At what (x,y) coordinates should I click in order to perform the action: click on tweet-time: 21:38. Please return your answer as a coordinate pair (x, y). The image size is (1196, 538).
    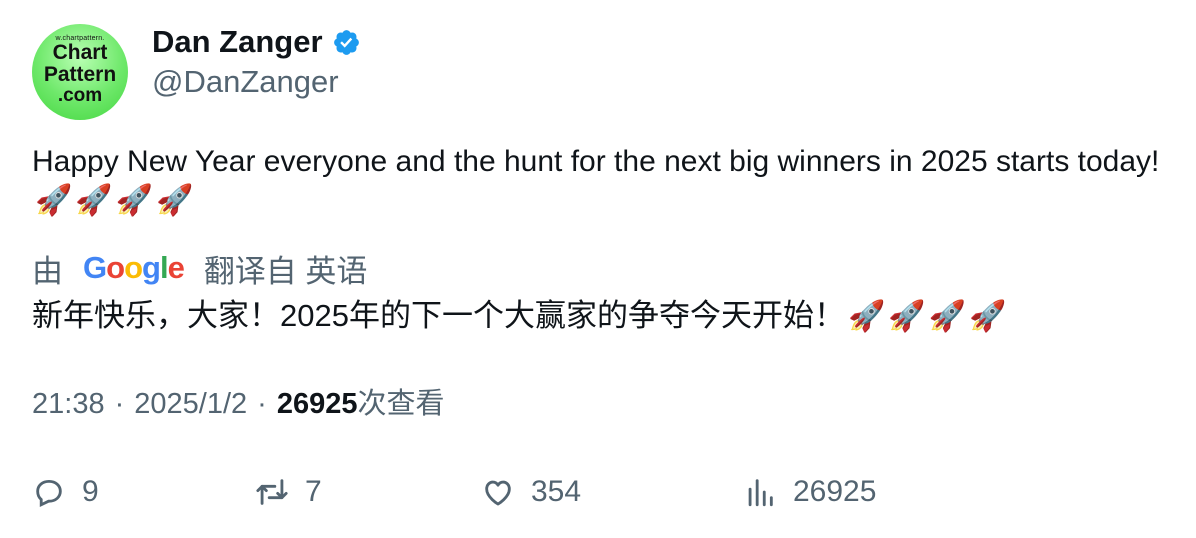
    Looking at the image, I should click on (68, 404).